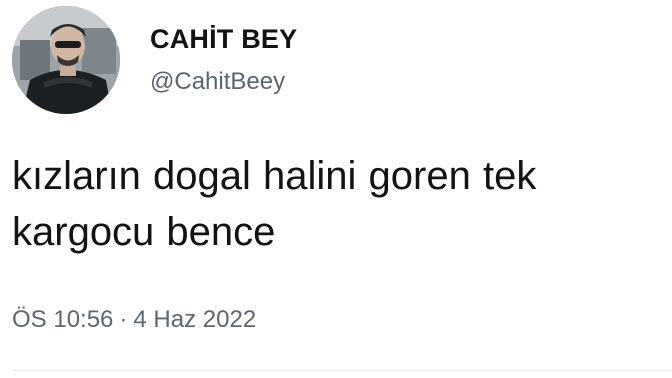  I want to click on tweet-date: 4 Haz 2022, so click(194, 319).